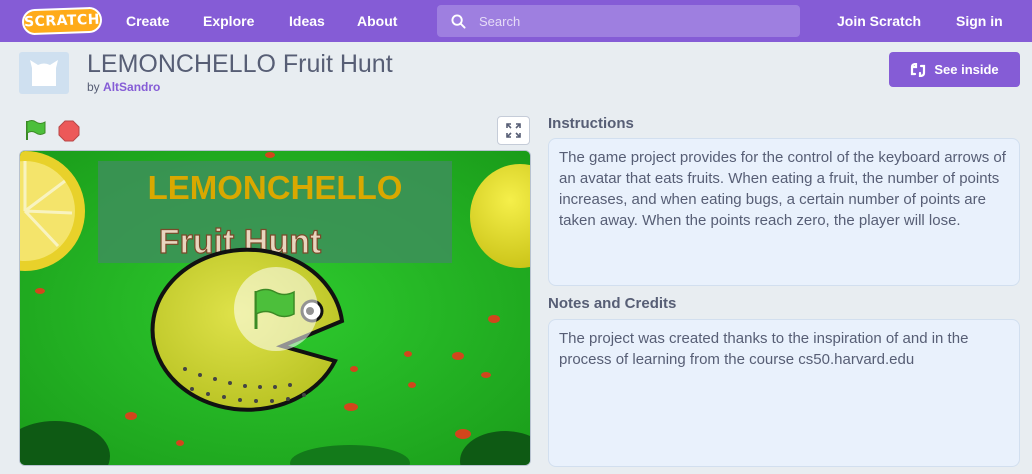  Describe the element at coordinates (612, 303) in the screenshot. I see `notes-heading: Notes and Credits` at that location.